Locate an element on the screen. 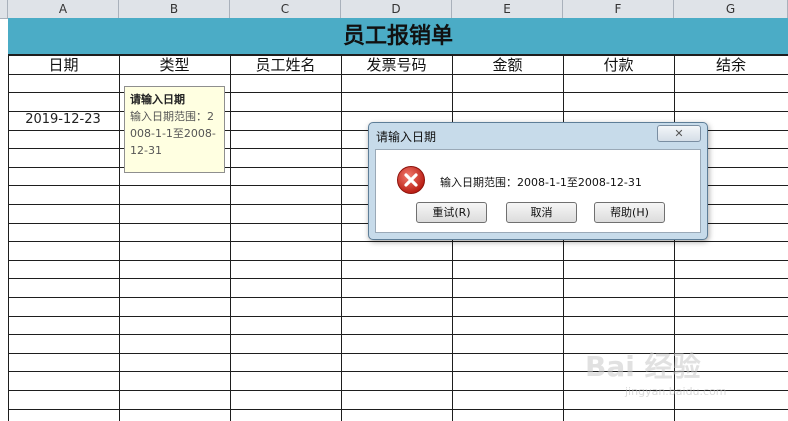 This screenshot has width=788, height=421. column-header-d: D is located at coordinates (396, 9).